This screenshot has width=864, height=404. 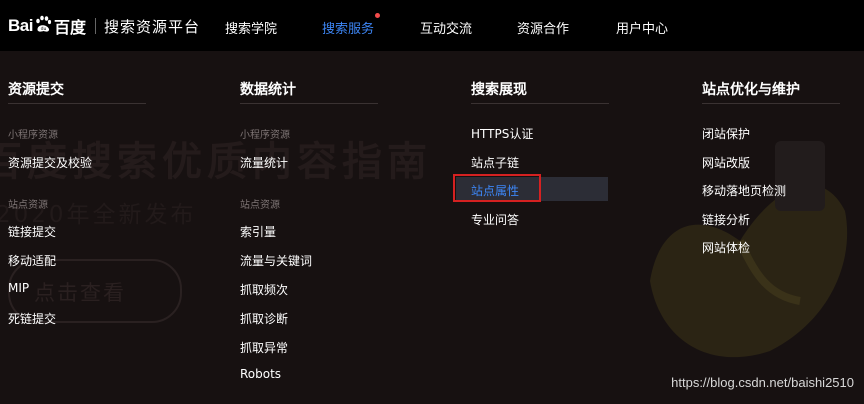 What do you see at coordinates (36, 90) in the screenshot?
I see `column-title-resource-submit: 资源提交` at bounding box center [36, 90].